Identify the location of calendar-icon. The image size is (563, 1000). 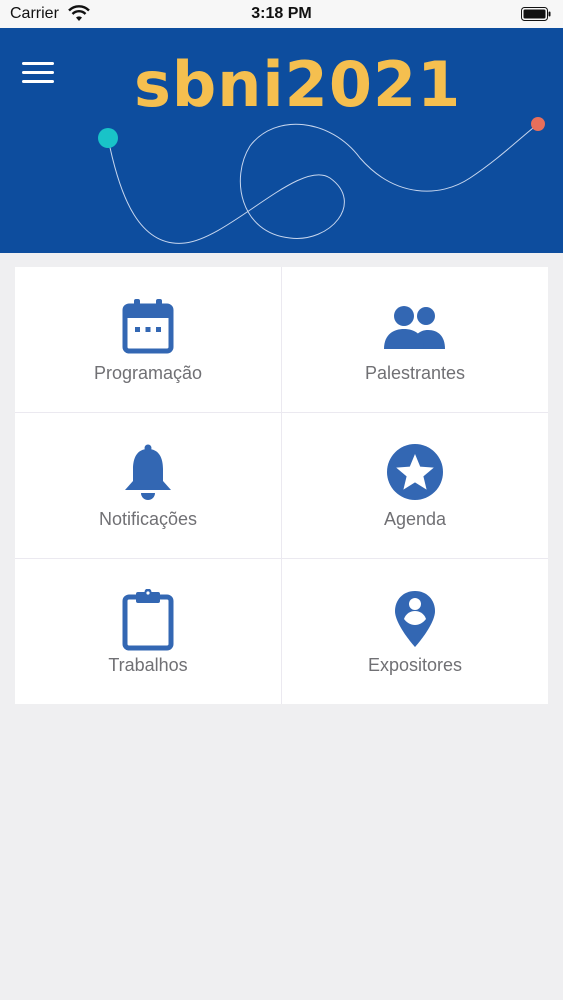
(148, 326).